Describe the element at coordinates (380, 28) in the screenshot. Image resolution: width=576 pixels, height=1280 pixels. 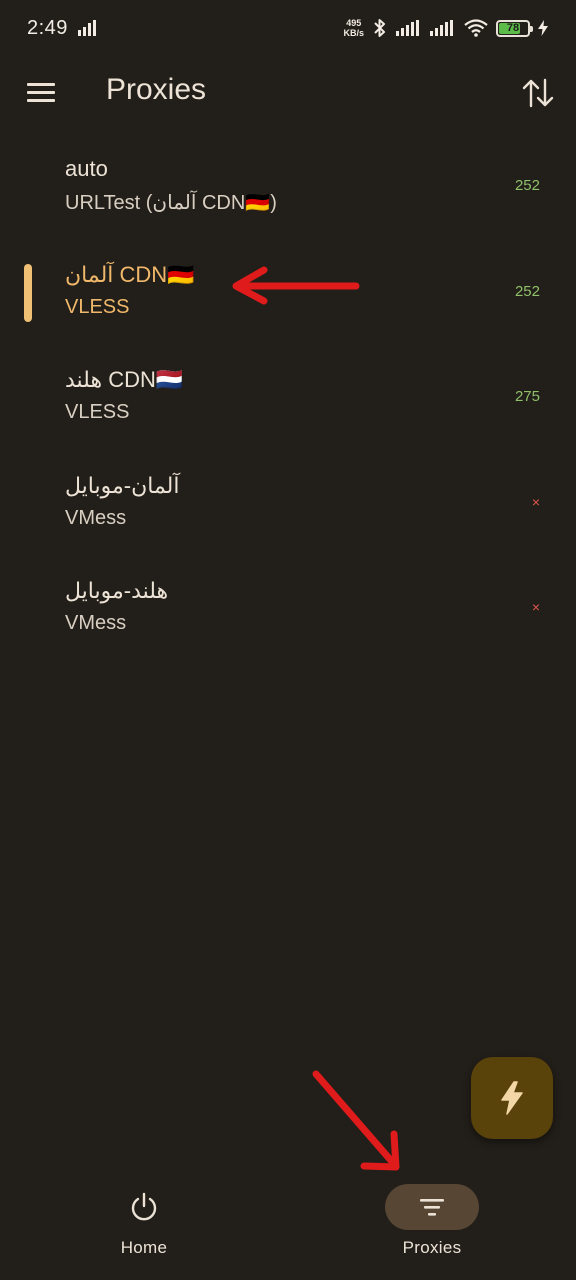
I see `bluetooth-icon` at that location.